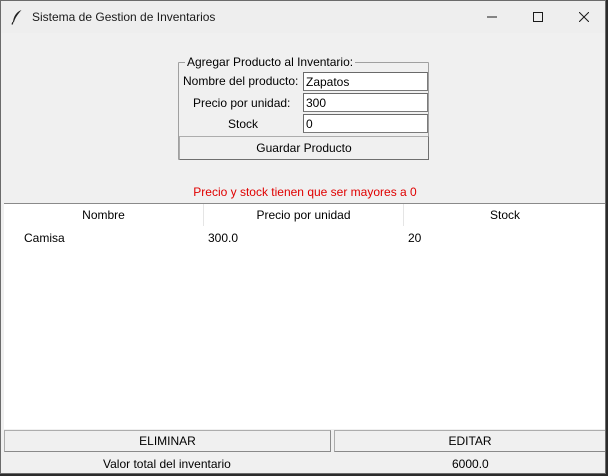  Describe the element at coordinates (415, 238) in the screenshot. I see `cell-stock: 20` at that location.